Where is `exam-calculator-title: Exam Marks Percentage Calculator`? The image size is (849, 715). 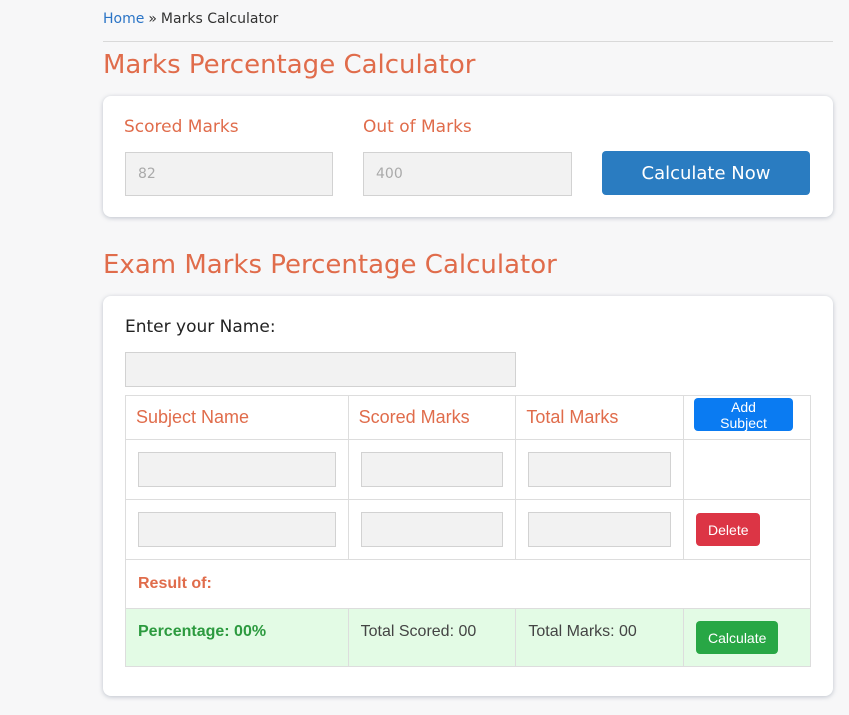 exam-calculator-title: Exam Marks Percentage Calculator is located at coordinates (330, 265).